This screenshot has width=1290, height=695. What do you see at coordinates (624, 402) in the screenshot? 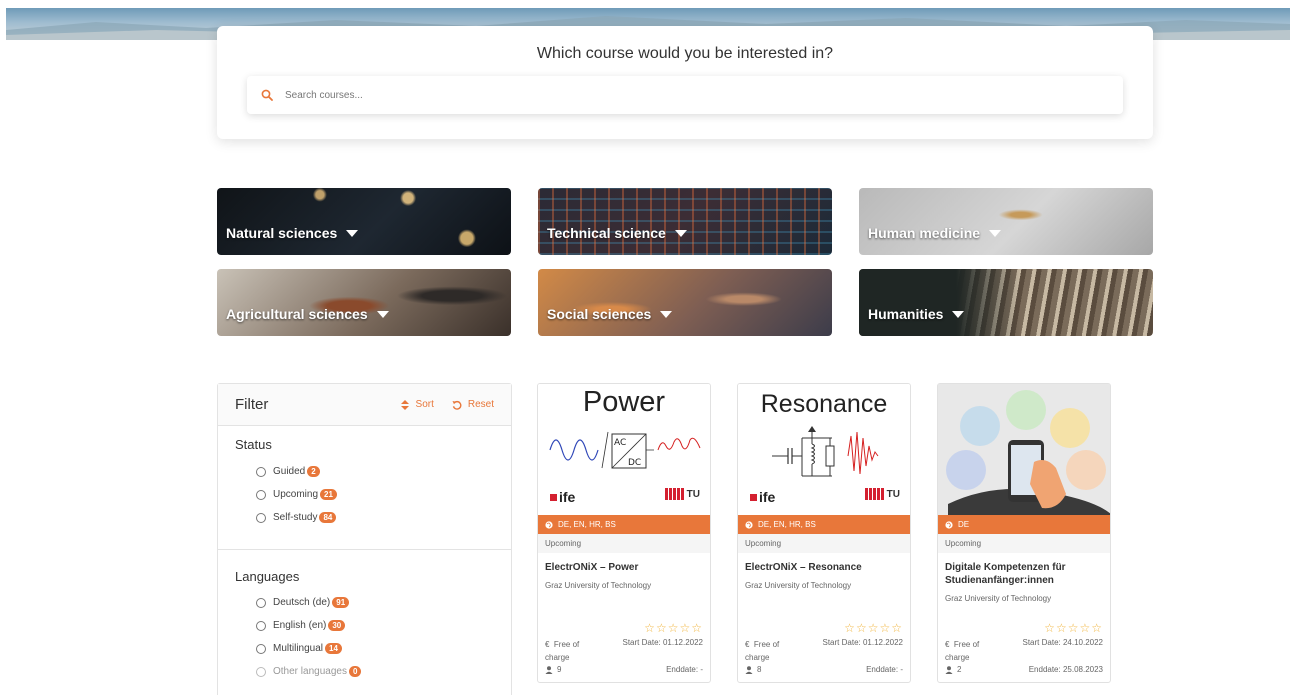
I see `course-image-word: Power` at bounding box center [624, 402].